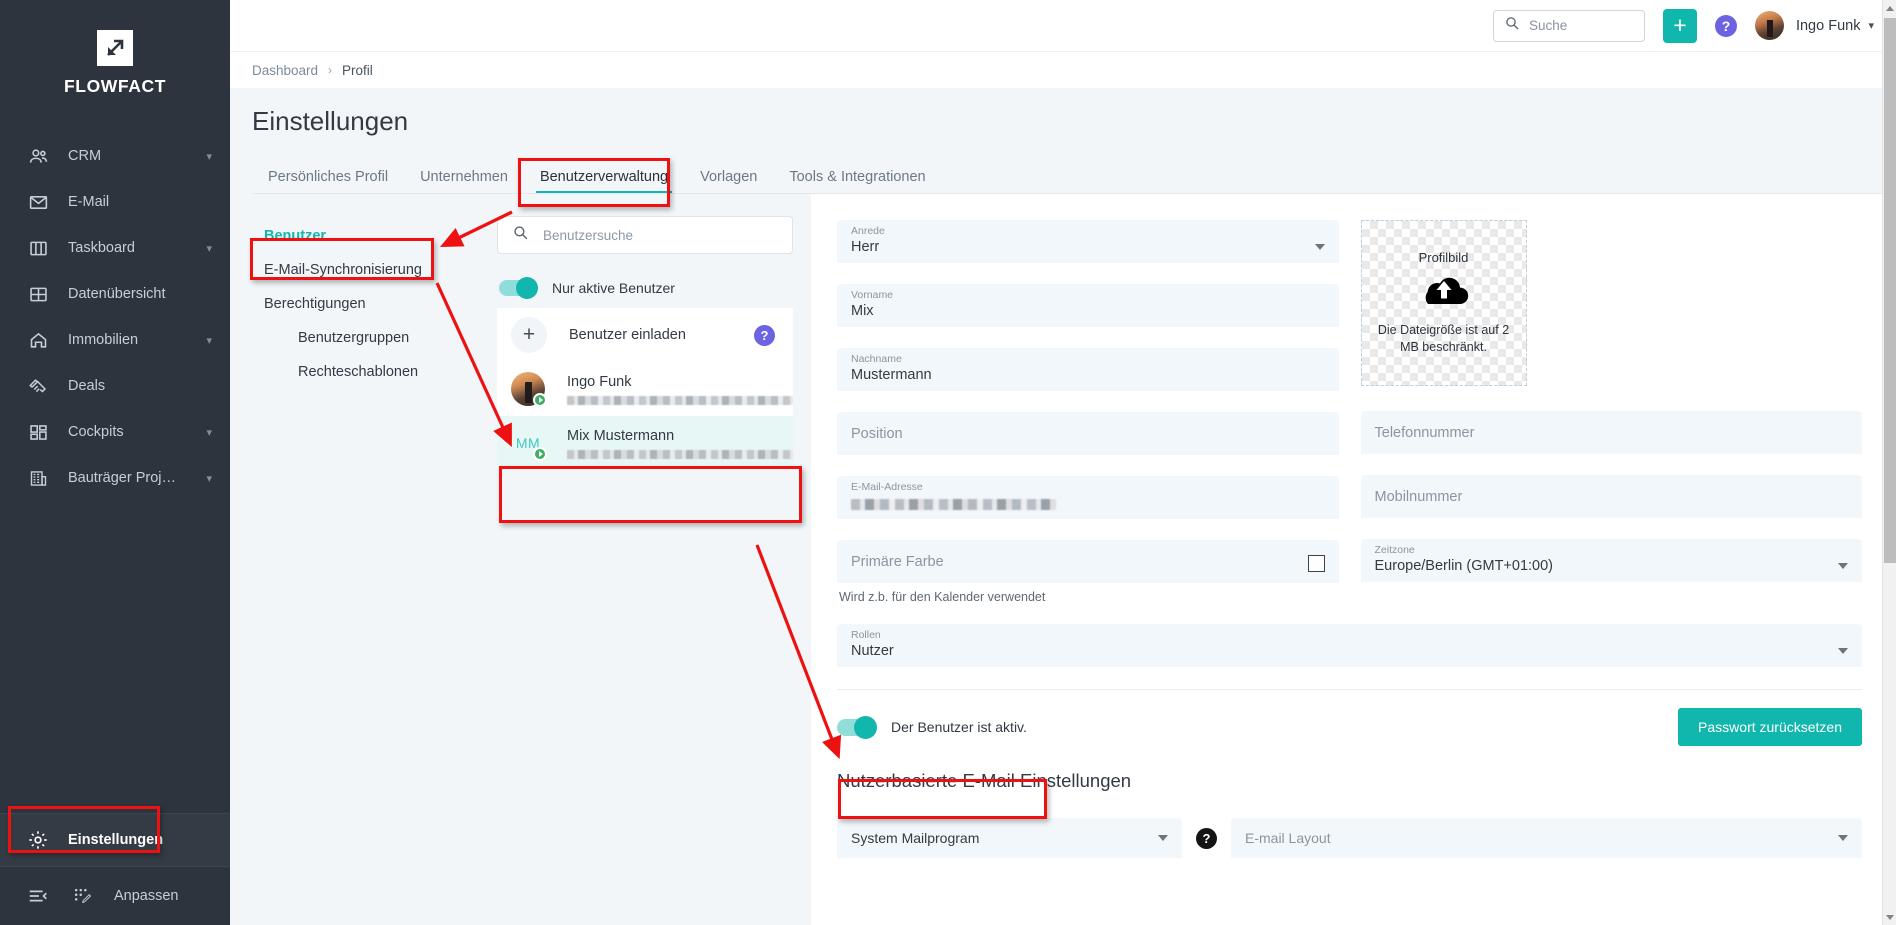  I want to click on anrede-select: Anrede Herr, so click(1088, 241).